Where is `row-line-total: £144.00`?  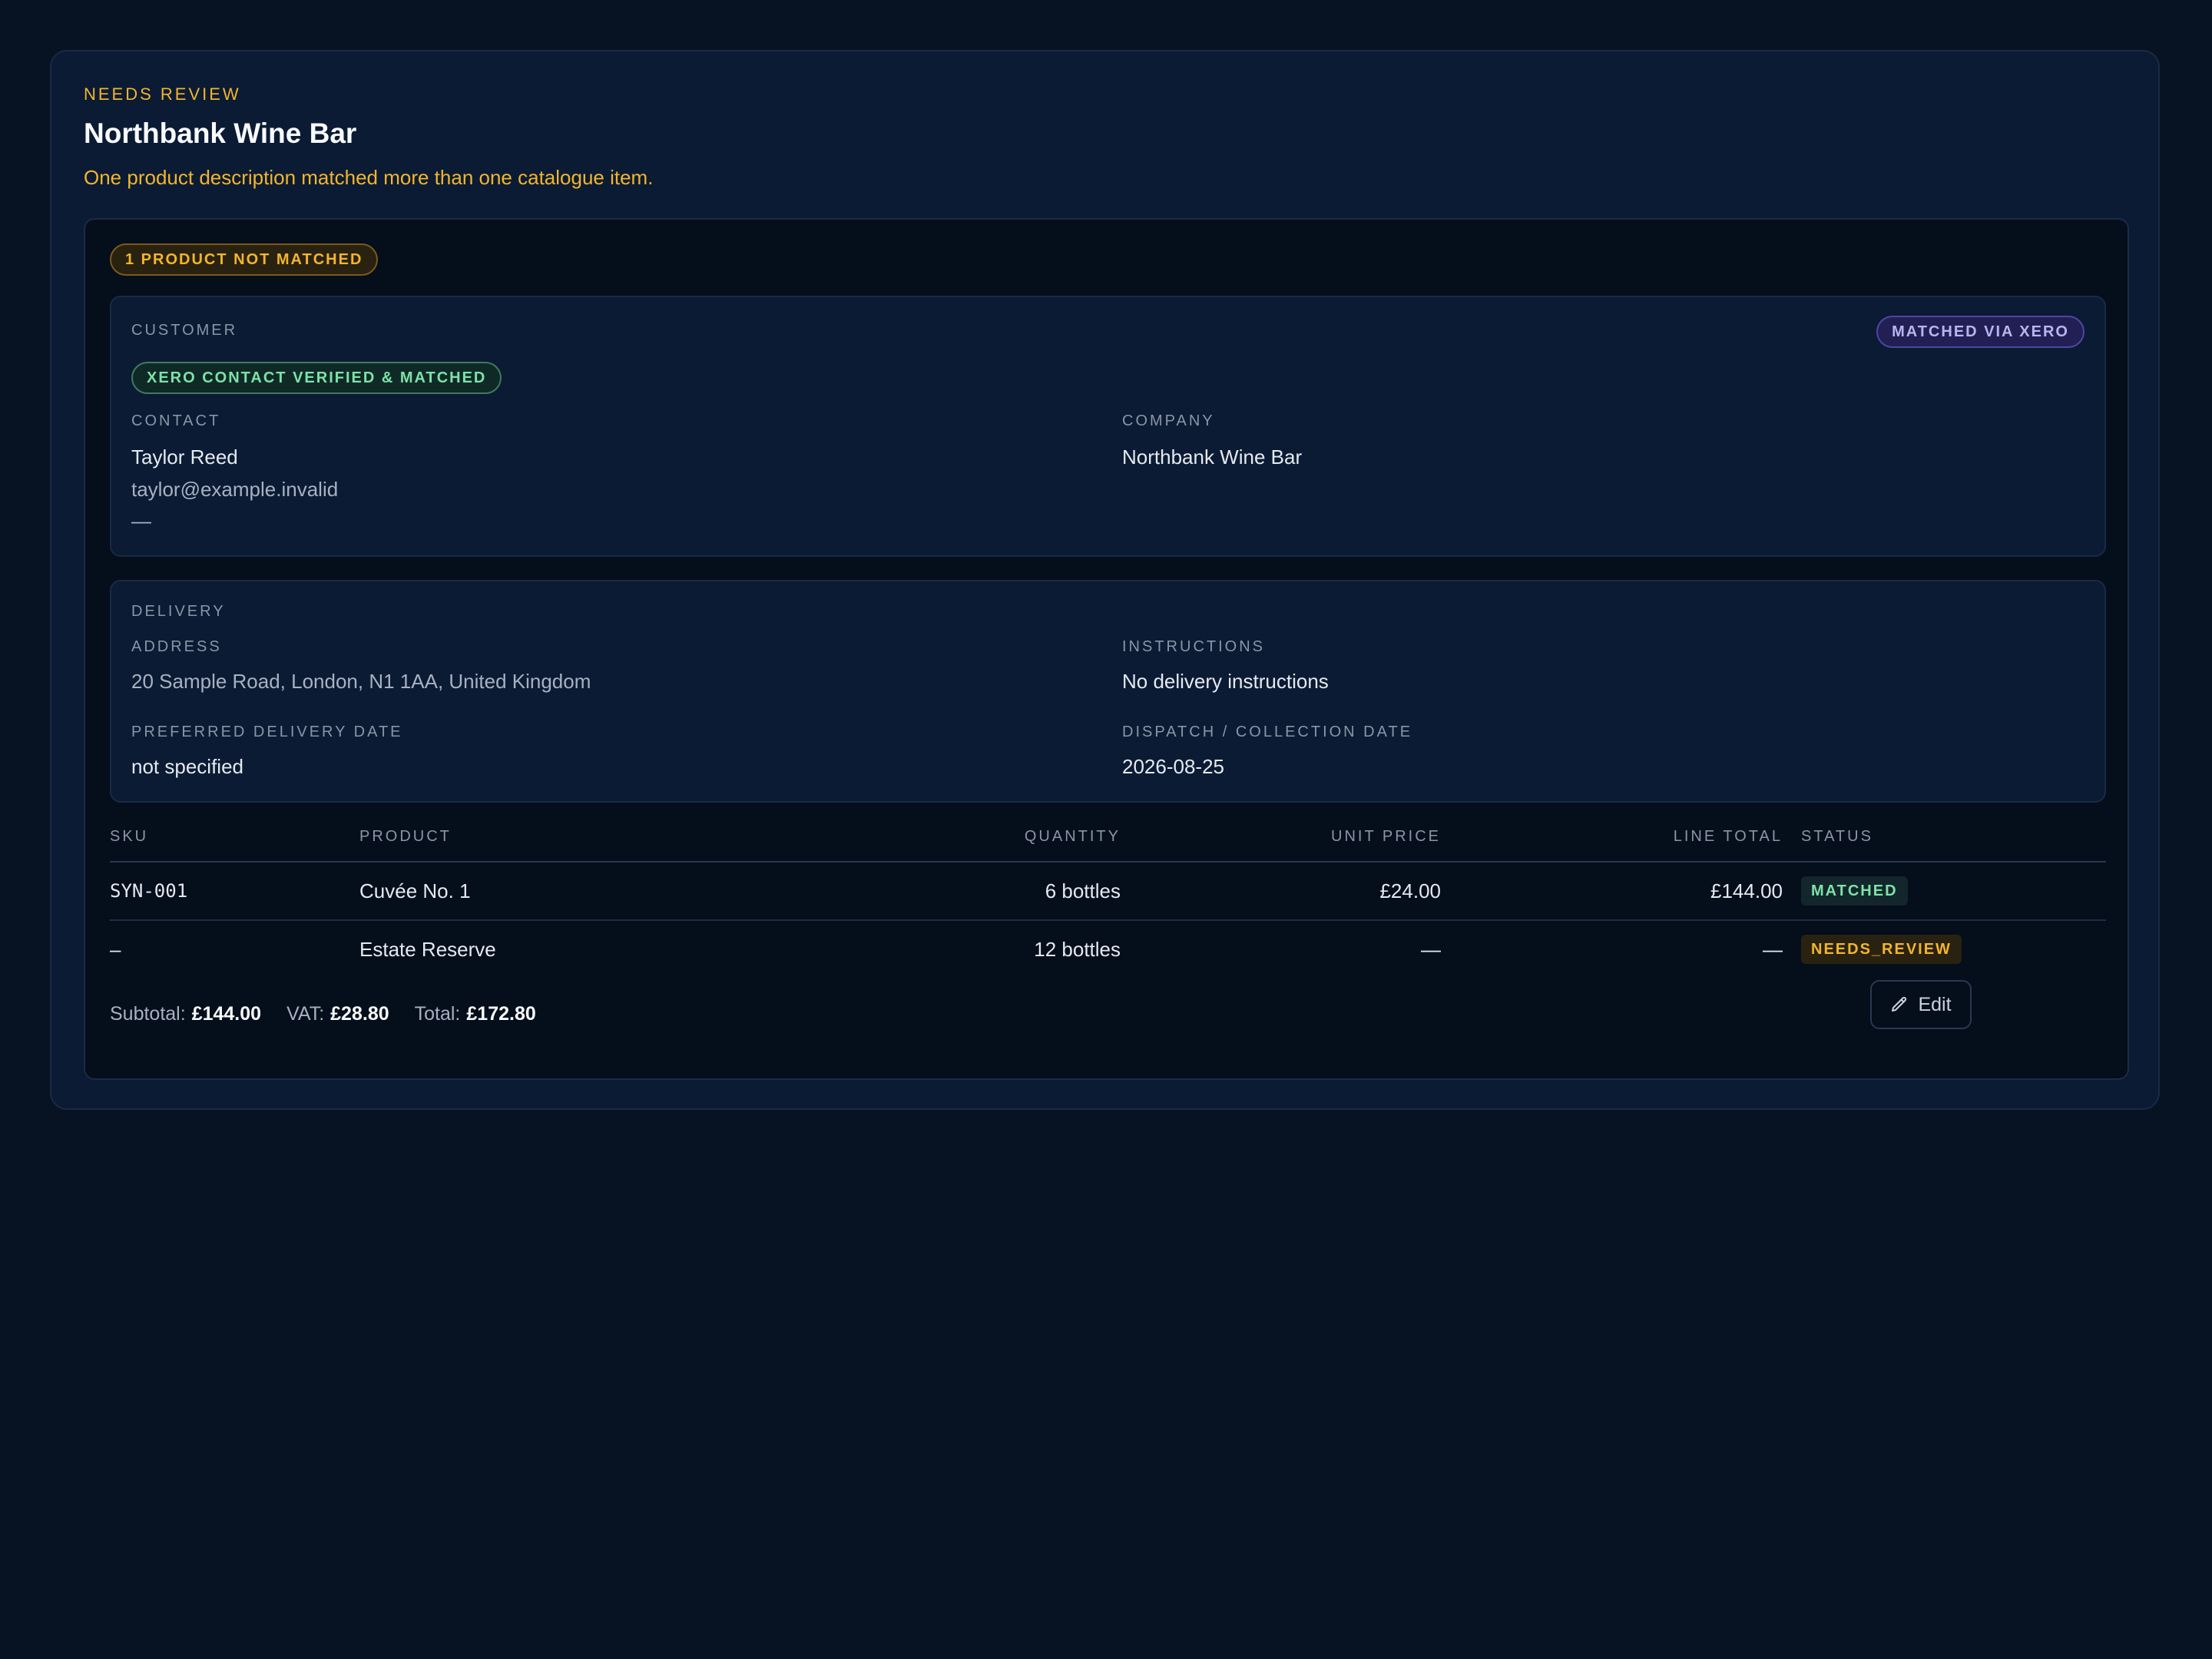 row-line-total: £144.00 is located at coordinates (1747, 890).